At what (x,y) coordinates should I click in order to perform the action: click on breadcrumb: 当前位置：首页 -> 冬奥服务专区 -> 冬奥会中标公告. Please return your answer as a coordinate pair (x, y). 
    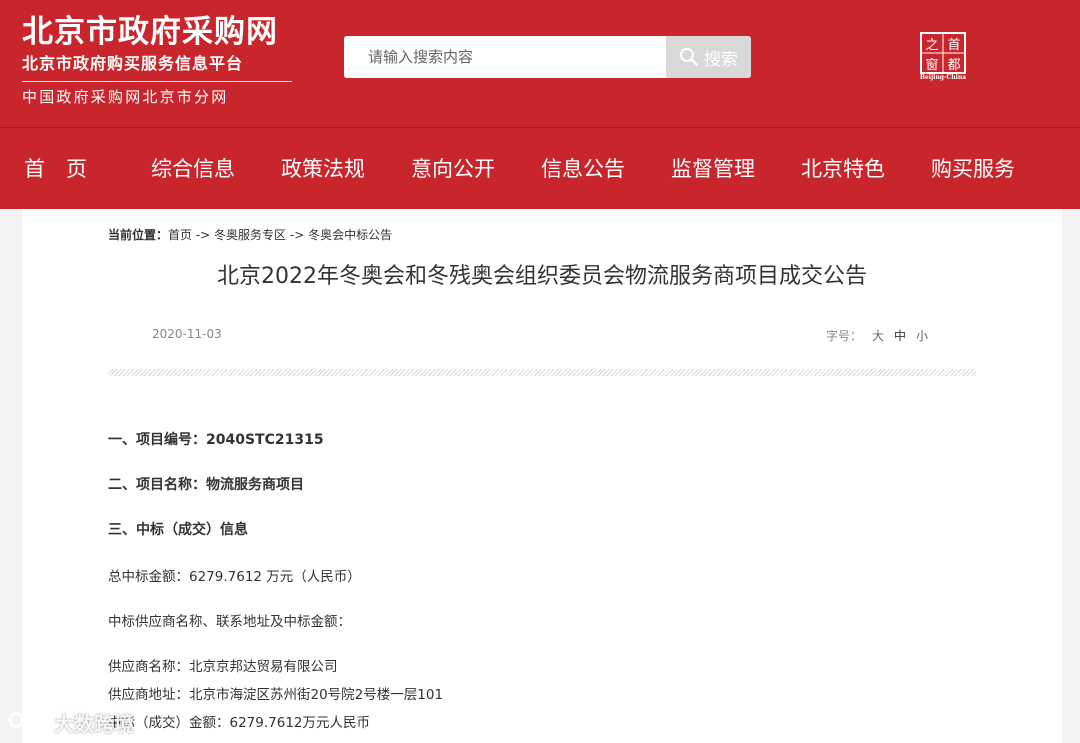
    Looking at the image, I should click on (250, 234).